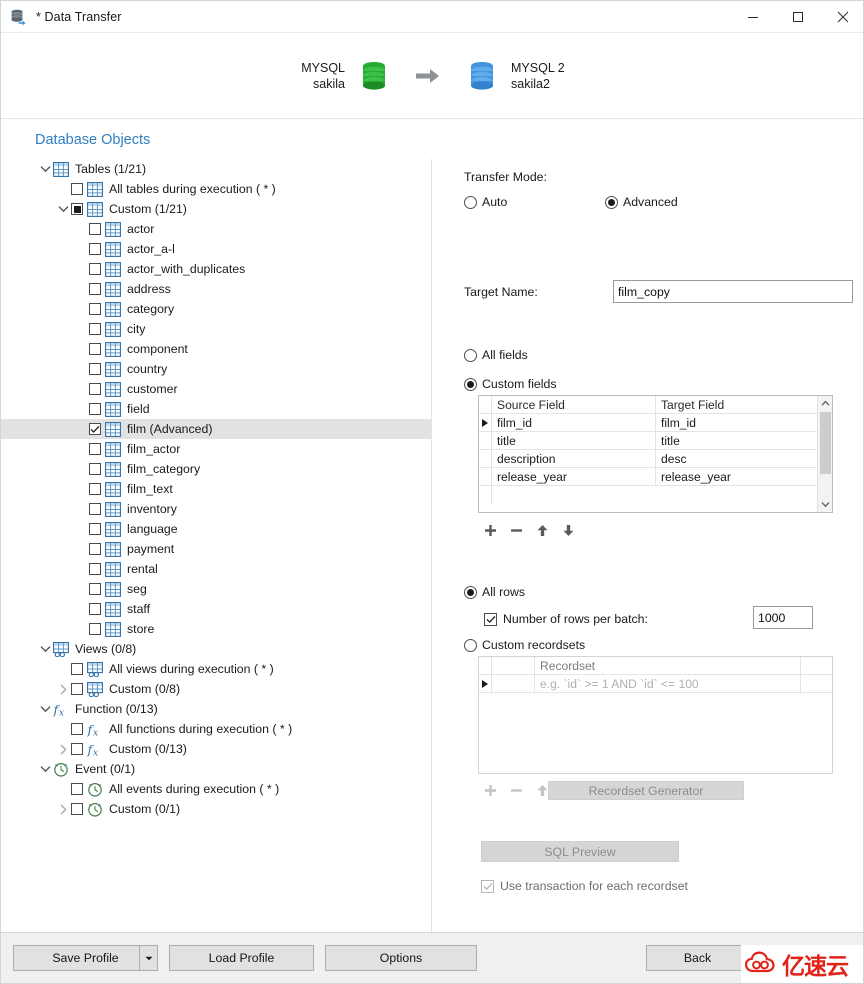 The height and width of the screenshot is (984, 864). Describe the element at coordinates (737, 459) in the screenshot. I see `cell-target-field: desc` at that location.